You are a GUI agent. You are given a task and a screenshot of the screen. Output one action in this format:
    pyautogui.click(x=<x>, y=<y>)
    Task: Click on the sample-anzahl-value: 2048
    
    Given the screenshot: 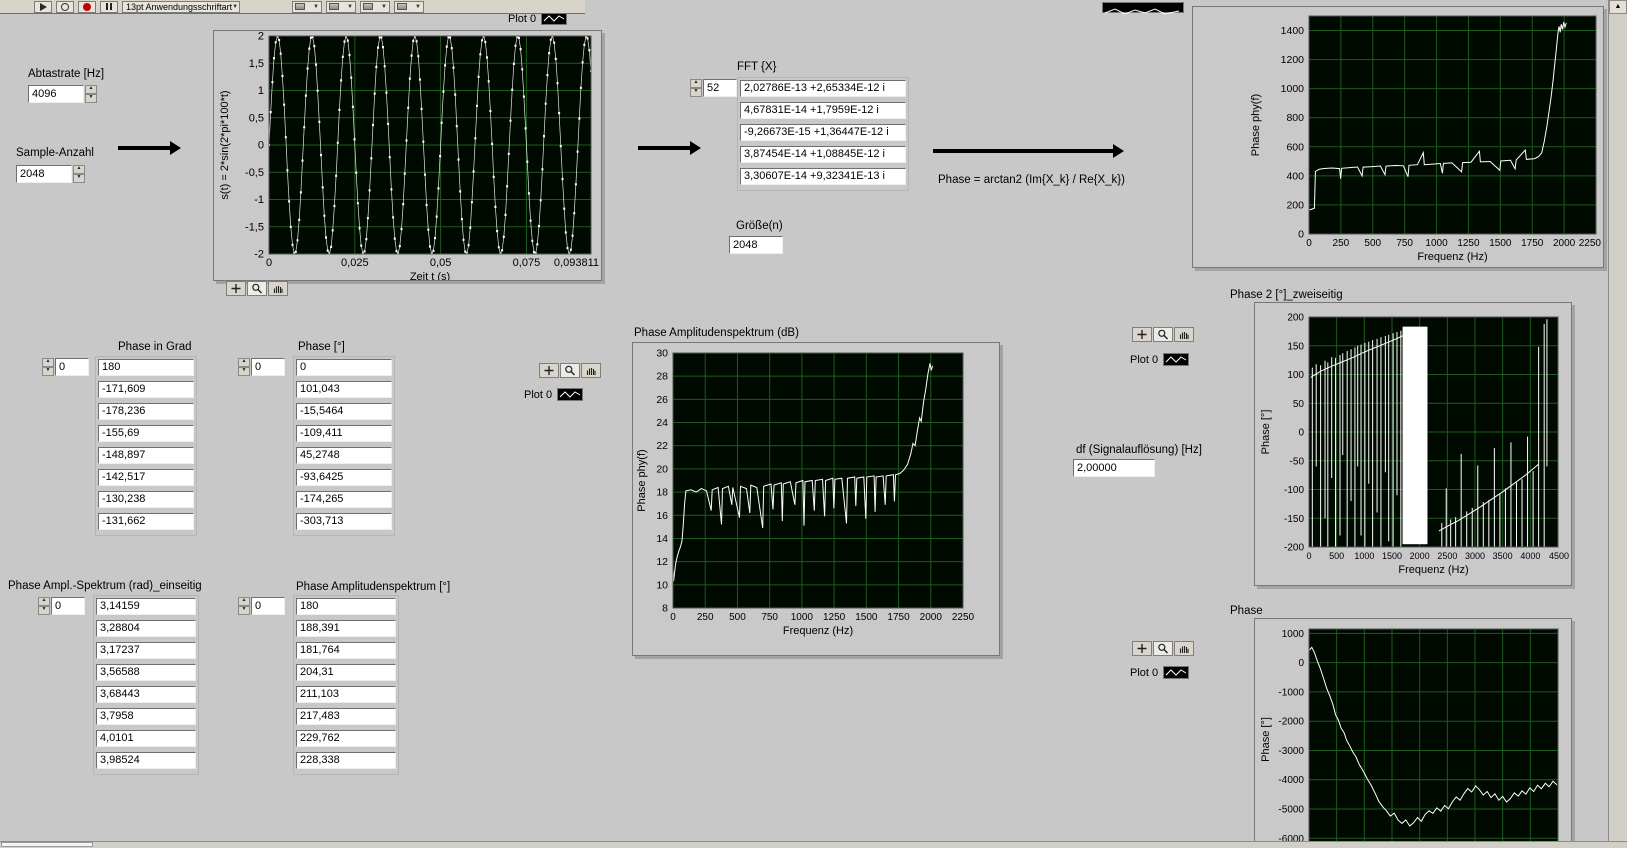 What is the action you would take?
    pyautogui.click(x=44, y=174)
    